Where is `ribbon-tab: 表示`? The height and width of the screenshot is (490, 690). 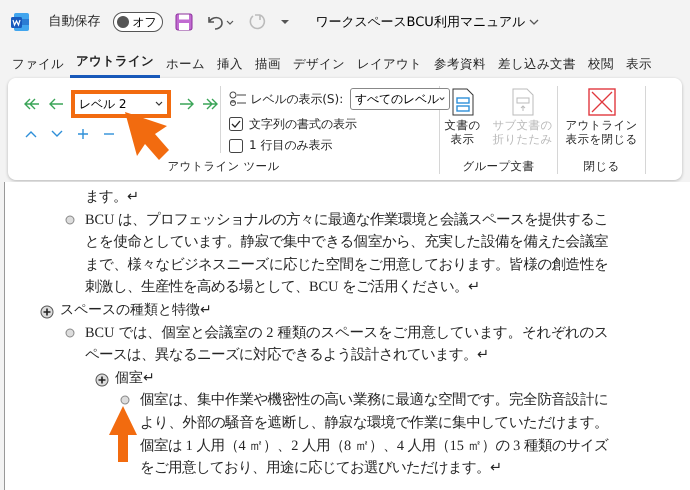 ribbon-tab: 表示 is located at coordinates (639, 64).